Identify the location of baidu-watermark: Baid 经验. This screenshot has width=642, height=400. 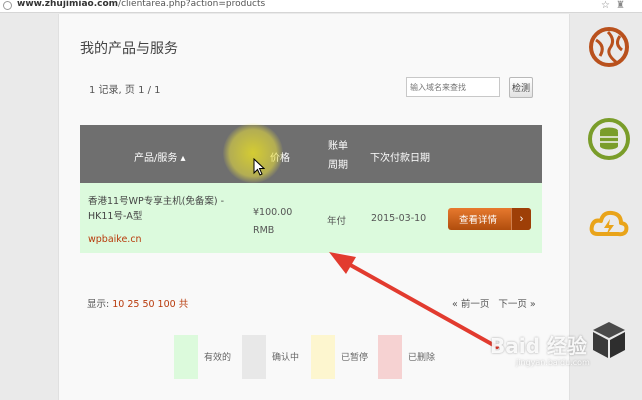
(538, 346).